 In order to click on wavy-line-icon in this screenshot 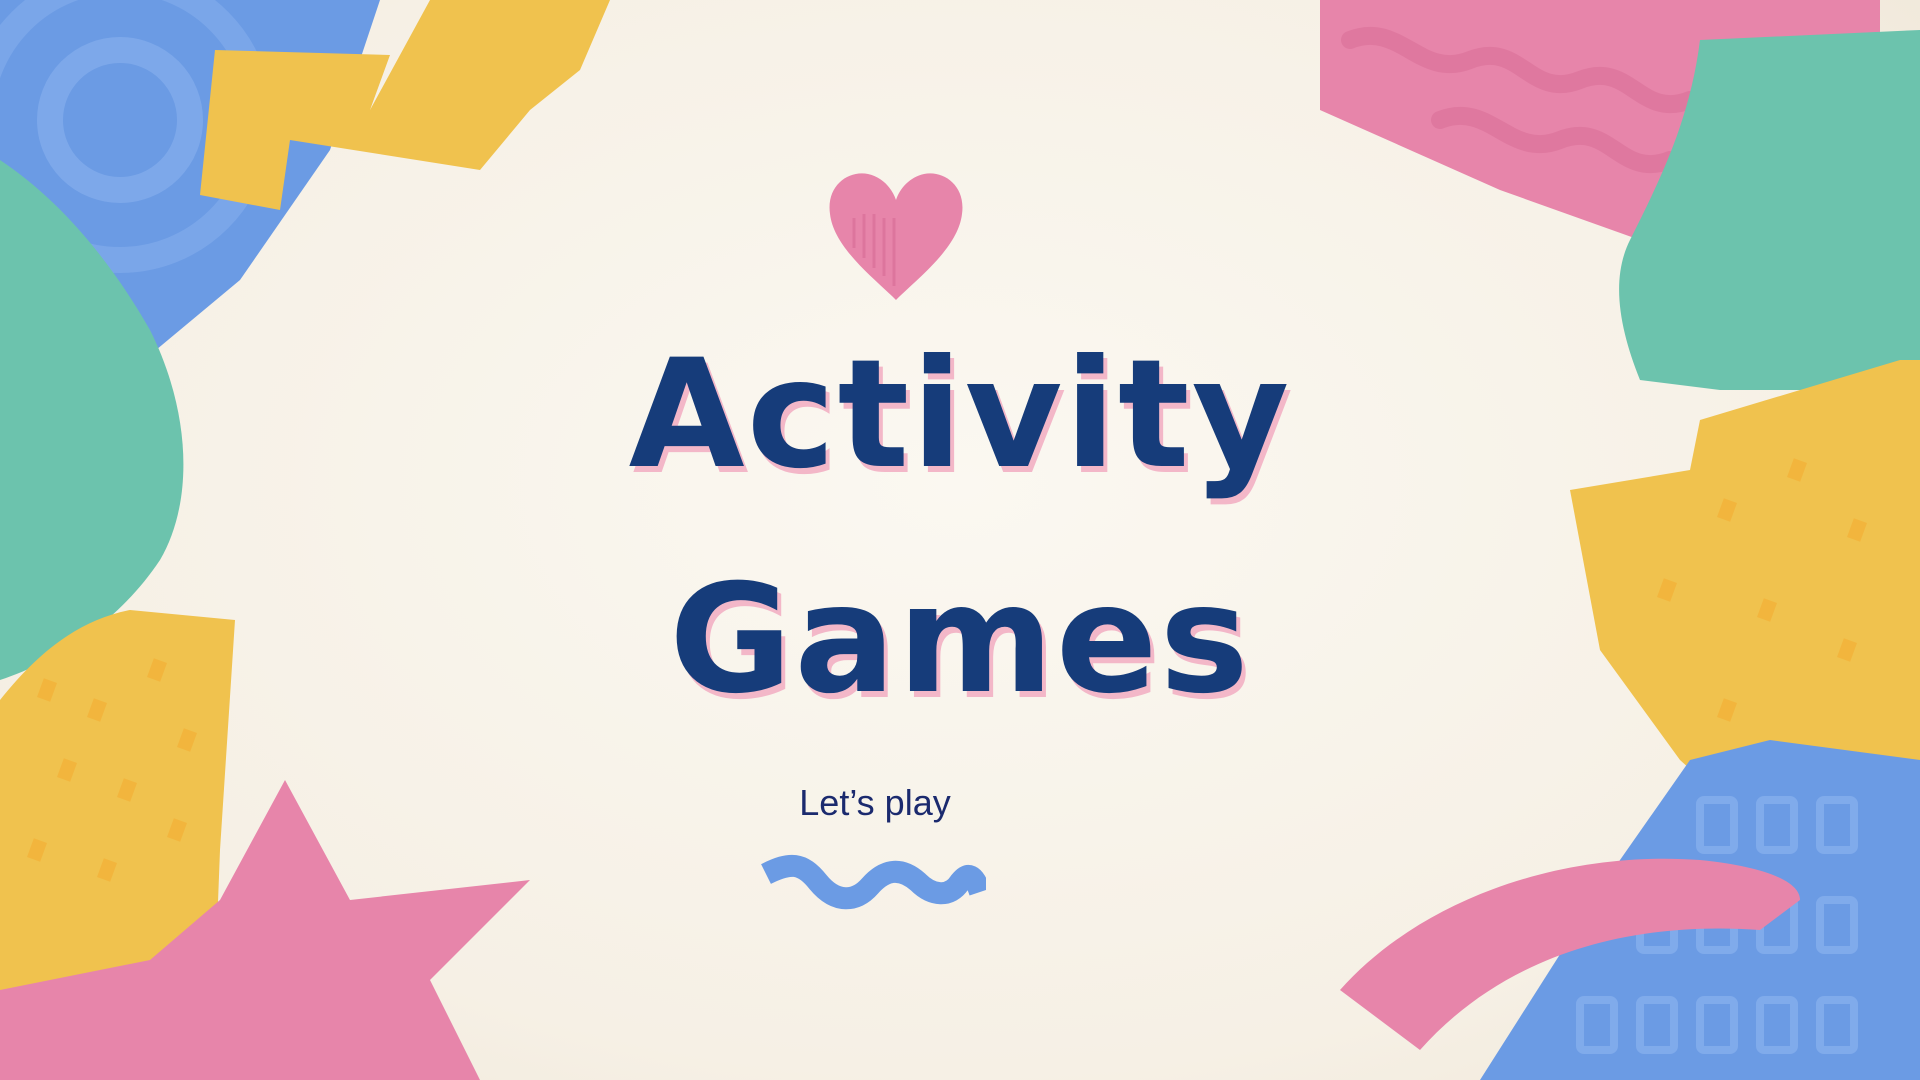, I will do `click(873, 882)`.